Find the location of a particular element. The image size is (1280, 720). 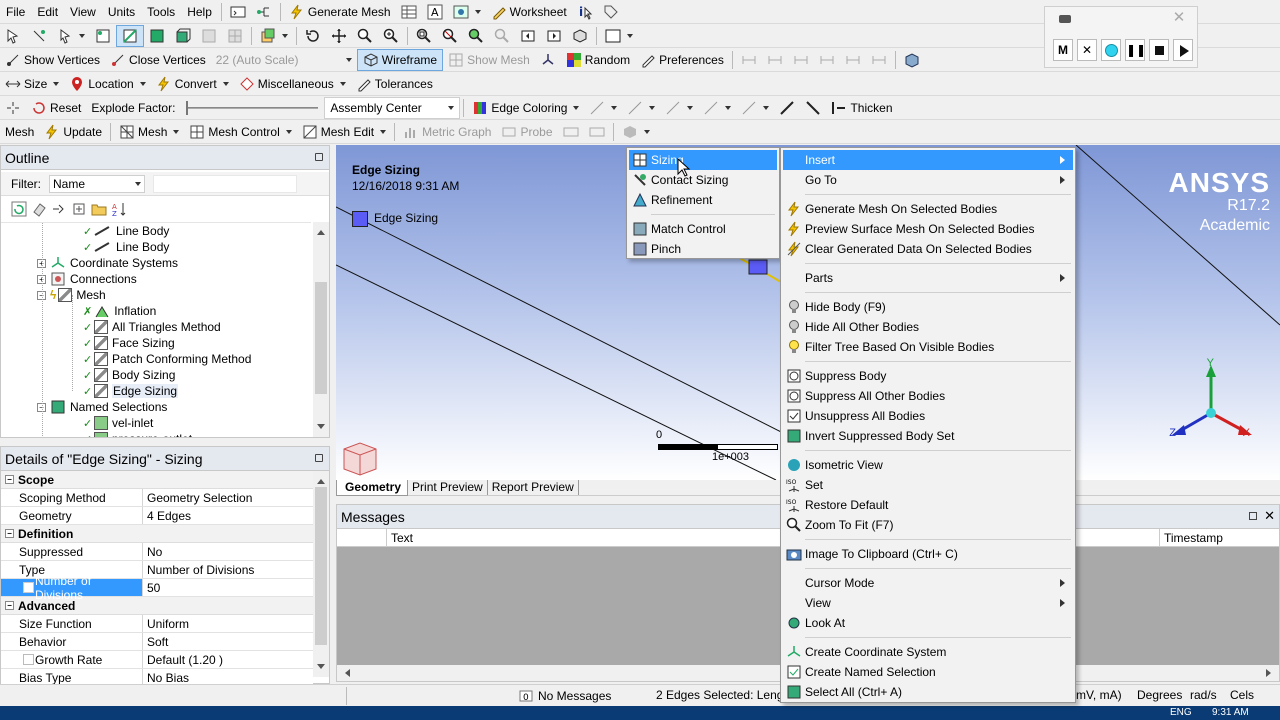

expand-all-icon is located at coordinates (79, 209).